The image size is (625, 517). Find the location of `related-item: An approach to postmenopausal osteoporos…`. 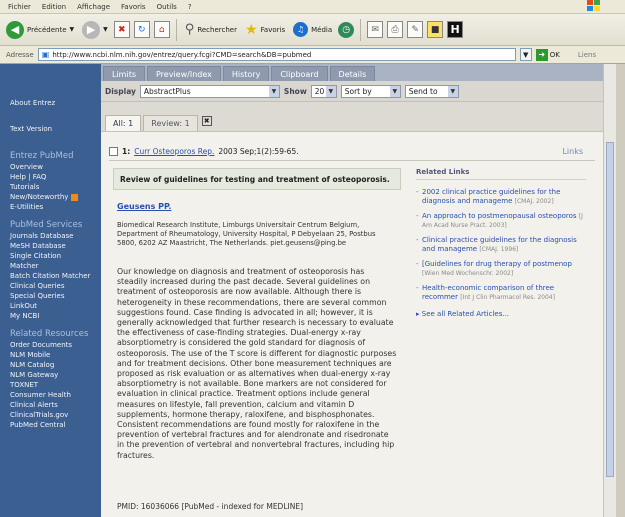

related-item: An approach to postmenopausal osteoporos… is located at coordinates (501, 221).